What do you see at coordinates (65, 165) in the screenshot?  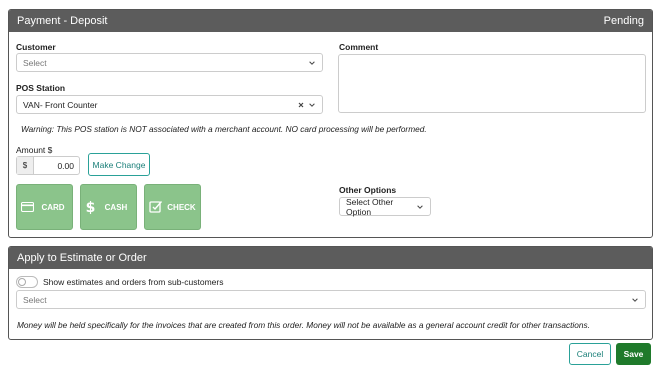 I see `amount-value: 0.00` at bounding box center [65, 165].